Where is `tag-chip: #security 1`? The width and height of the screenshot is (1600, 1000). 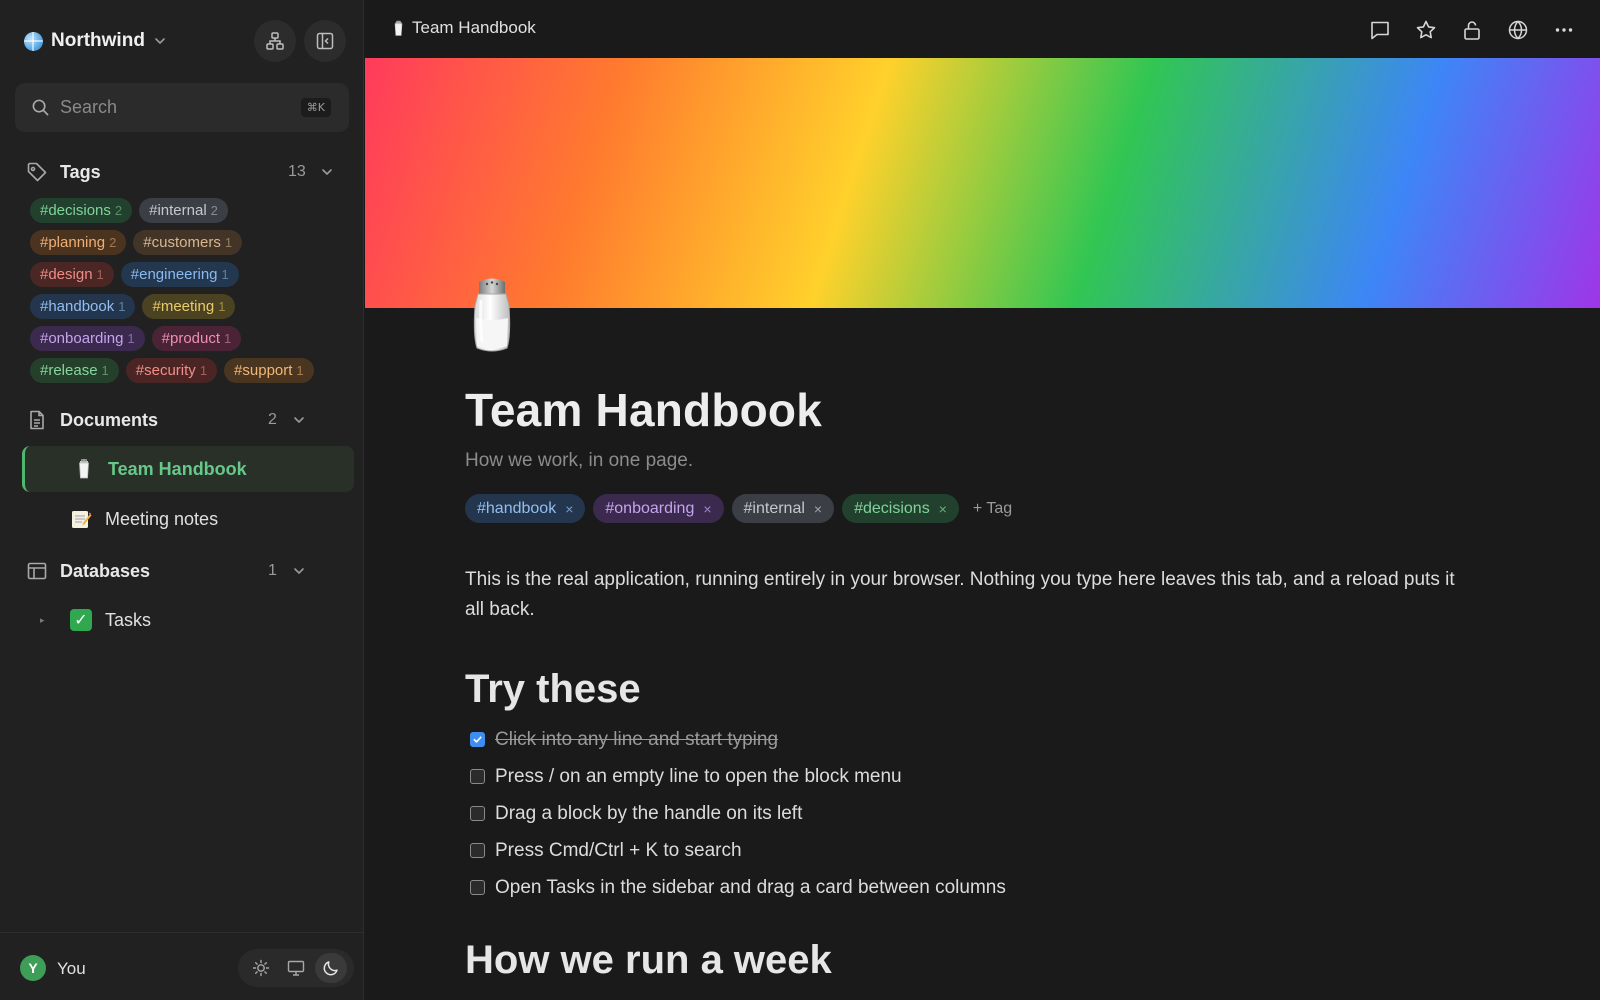
tag-chip: #security 1 is located at coordinates (171, 370).